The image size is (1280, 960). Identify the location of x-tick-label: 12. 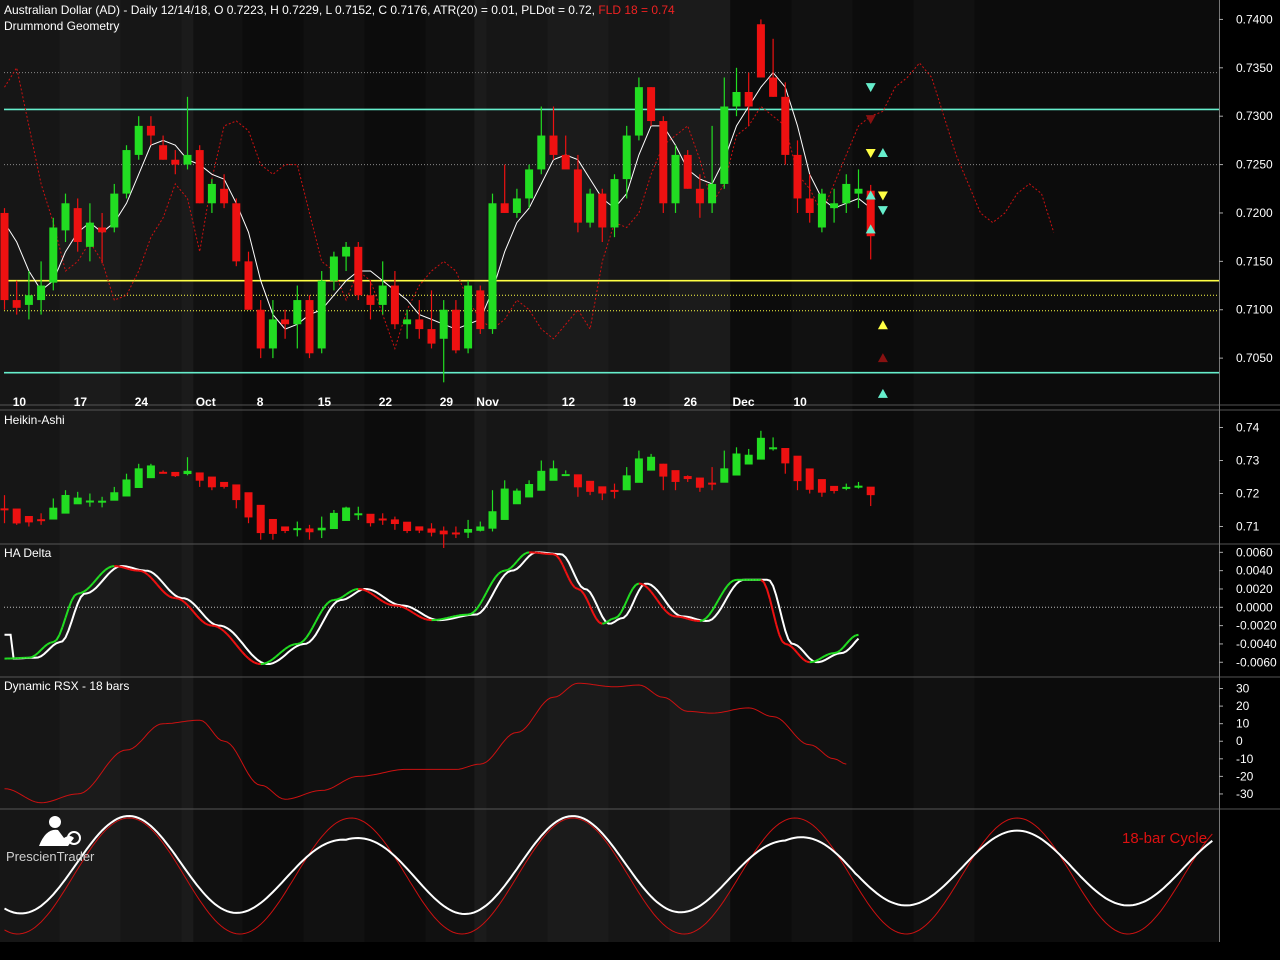
(569, 402).